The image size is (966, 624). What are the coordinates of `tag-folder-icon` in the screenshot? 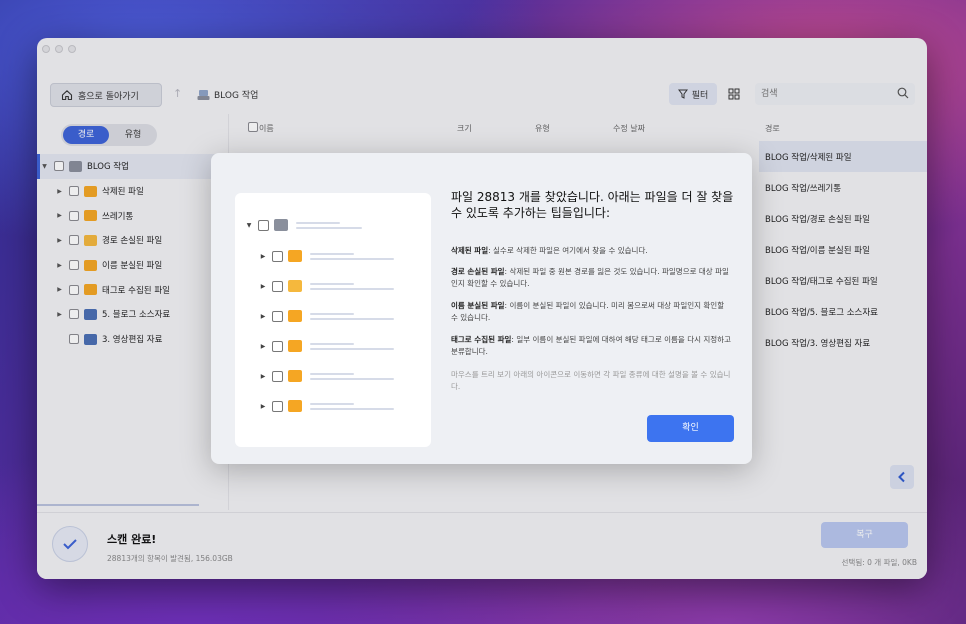 It's located at (295, 376).